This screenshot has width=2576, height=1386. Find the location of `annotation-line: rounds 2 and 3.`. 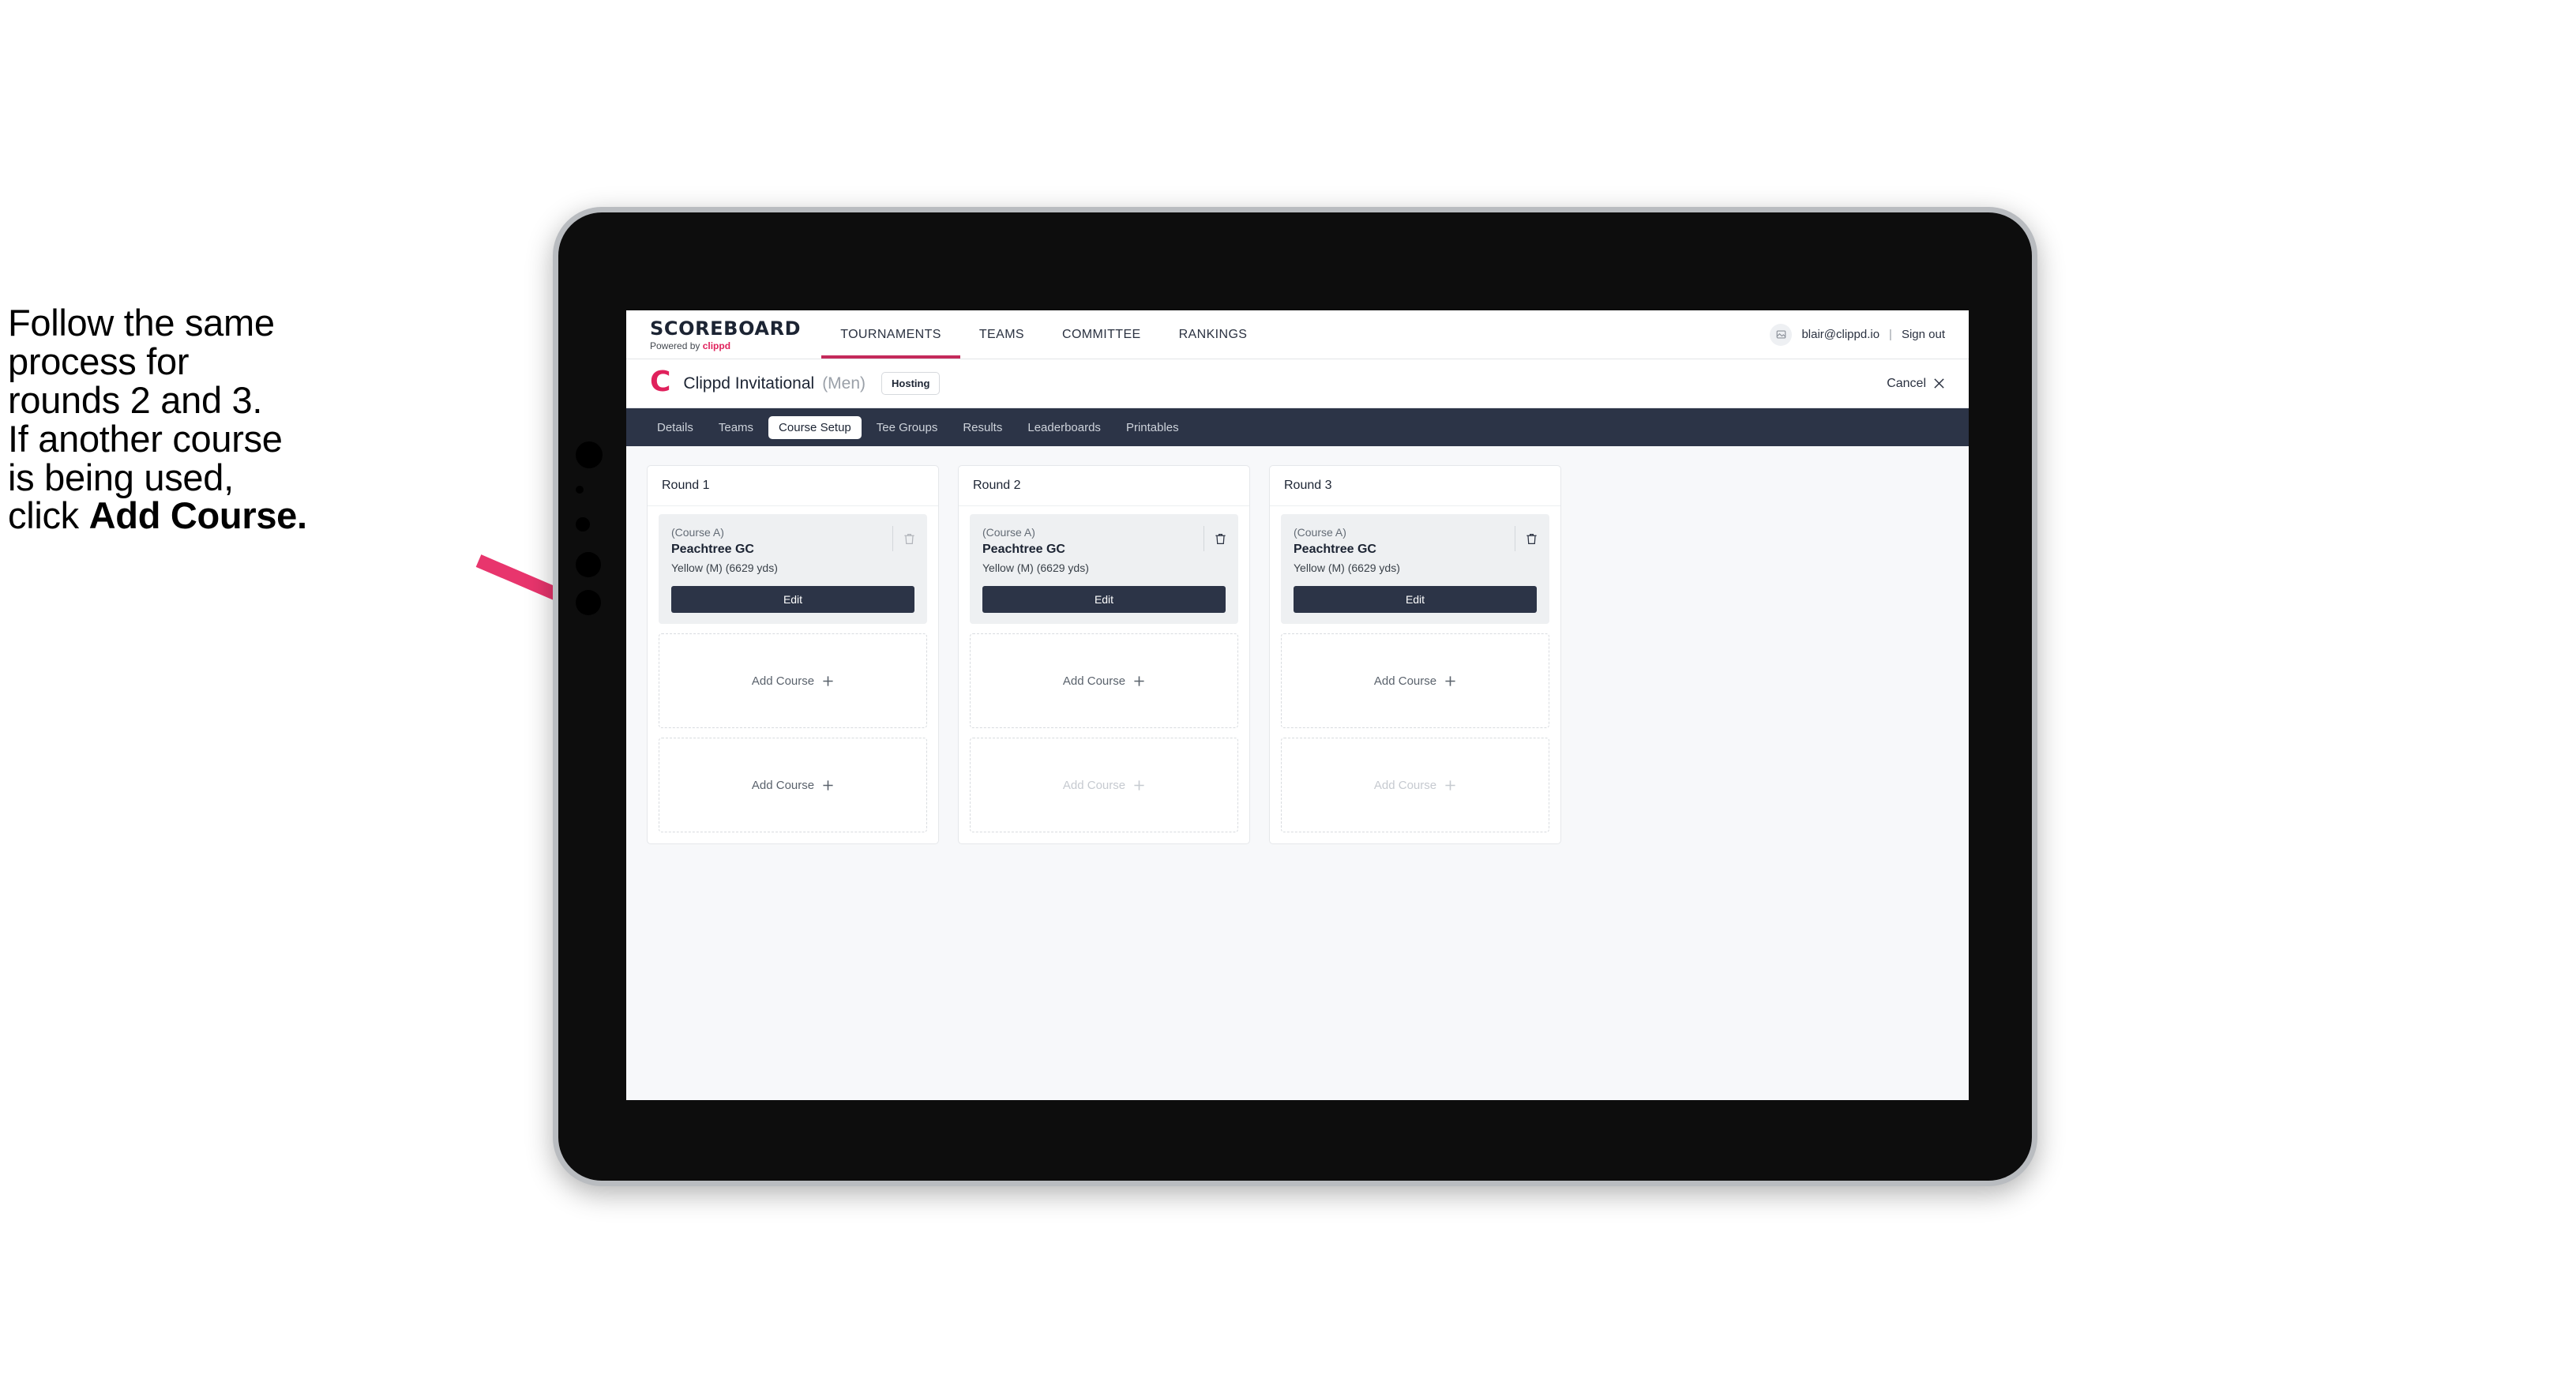

annotation-line: rounds 2 and 3. is located at coordinates (135, 399).